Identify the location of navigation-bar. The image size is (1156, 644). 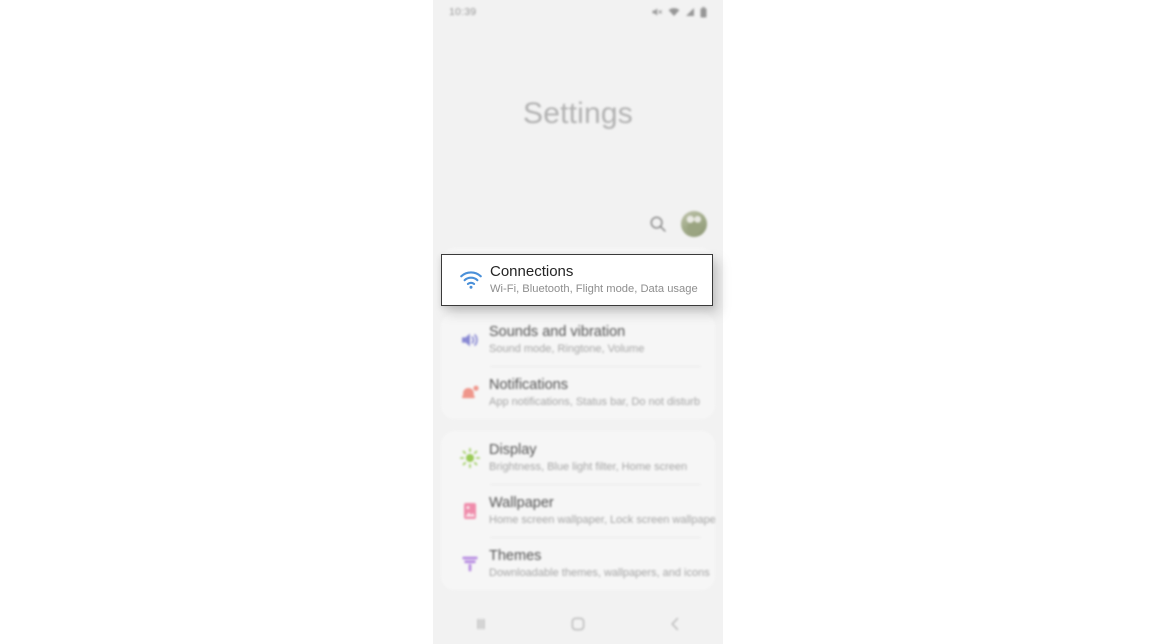
(578, 624).